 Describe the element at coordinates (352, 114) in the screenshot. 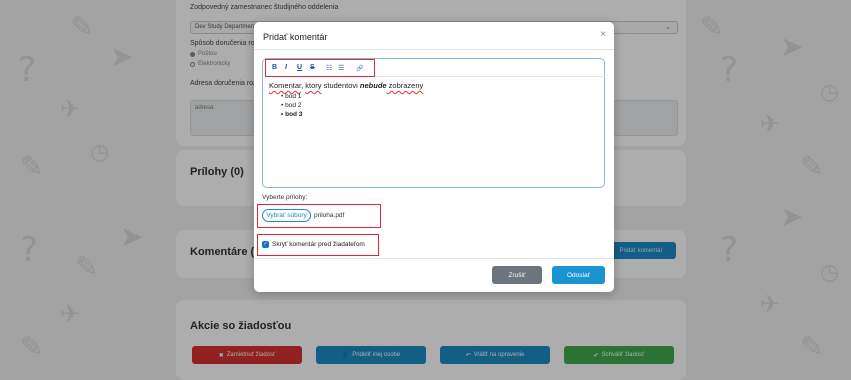

I see `list-item: bod 3` at that location.